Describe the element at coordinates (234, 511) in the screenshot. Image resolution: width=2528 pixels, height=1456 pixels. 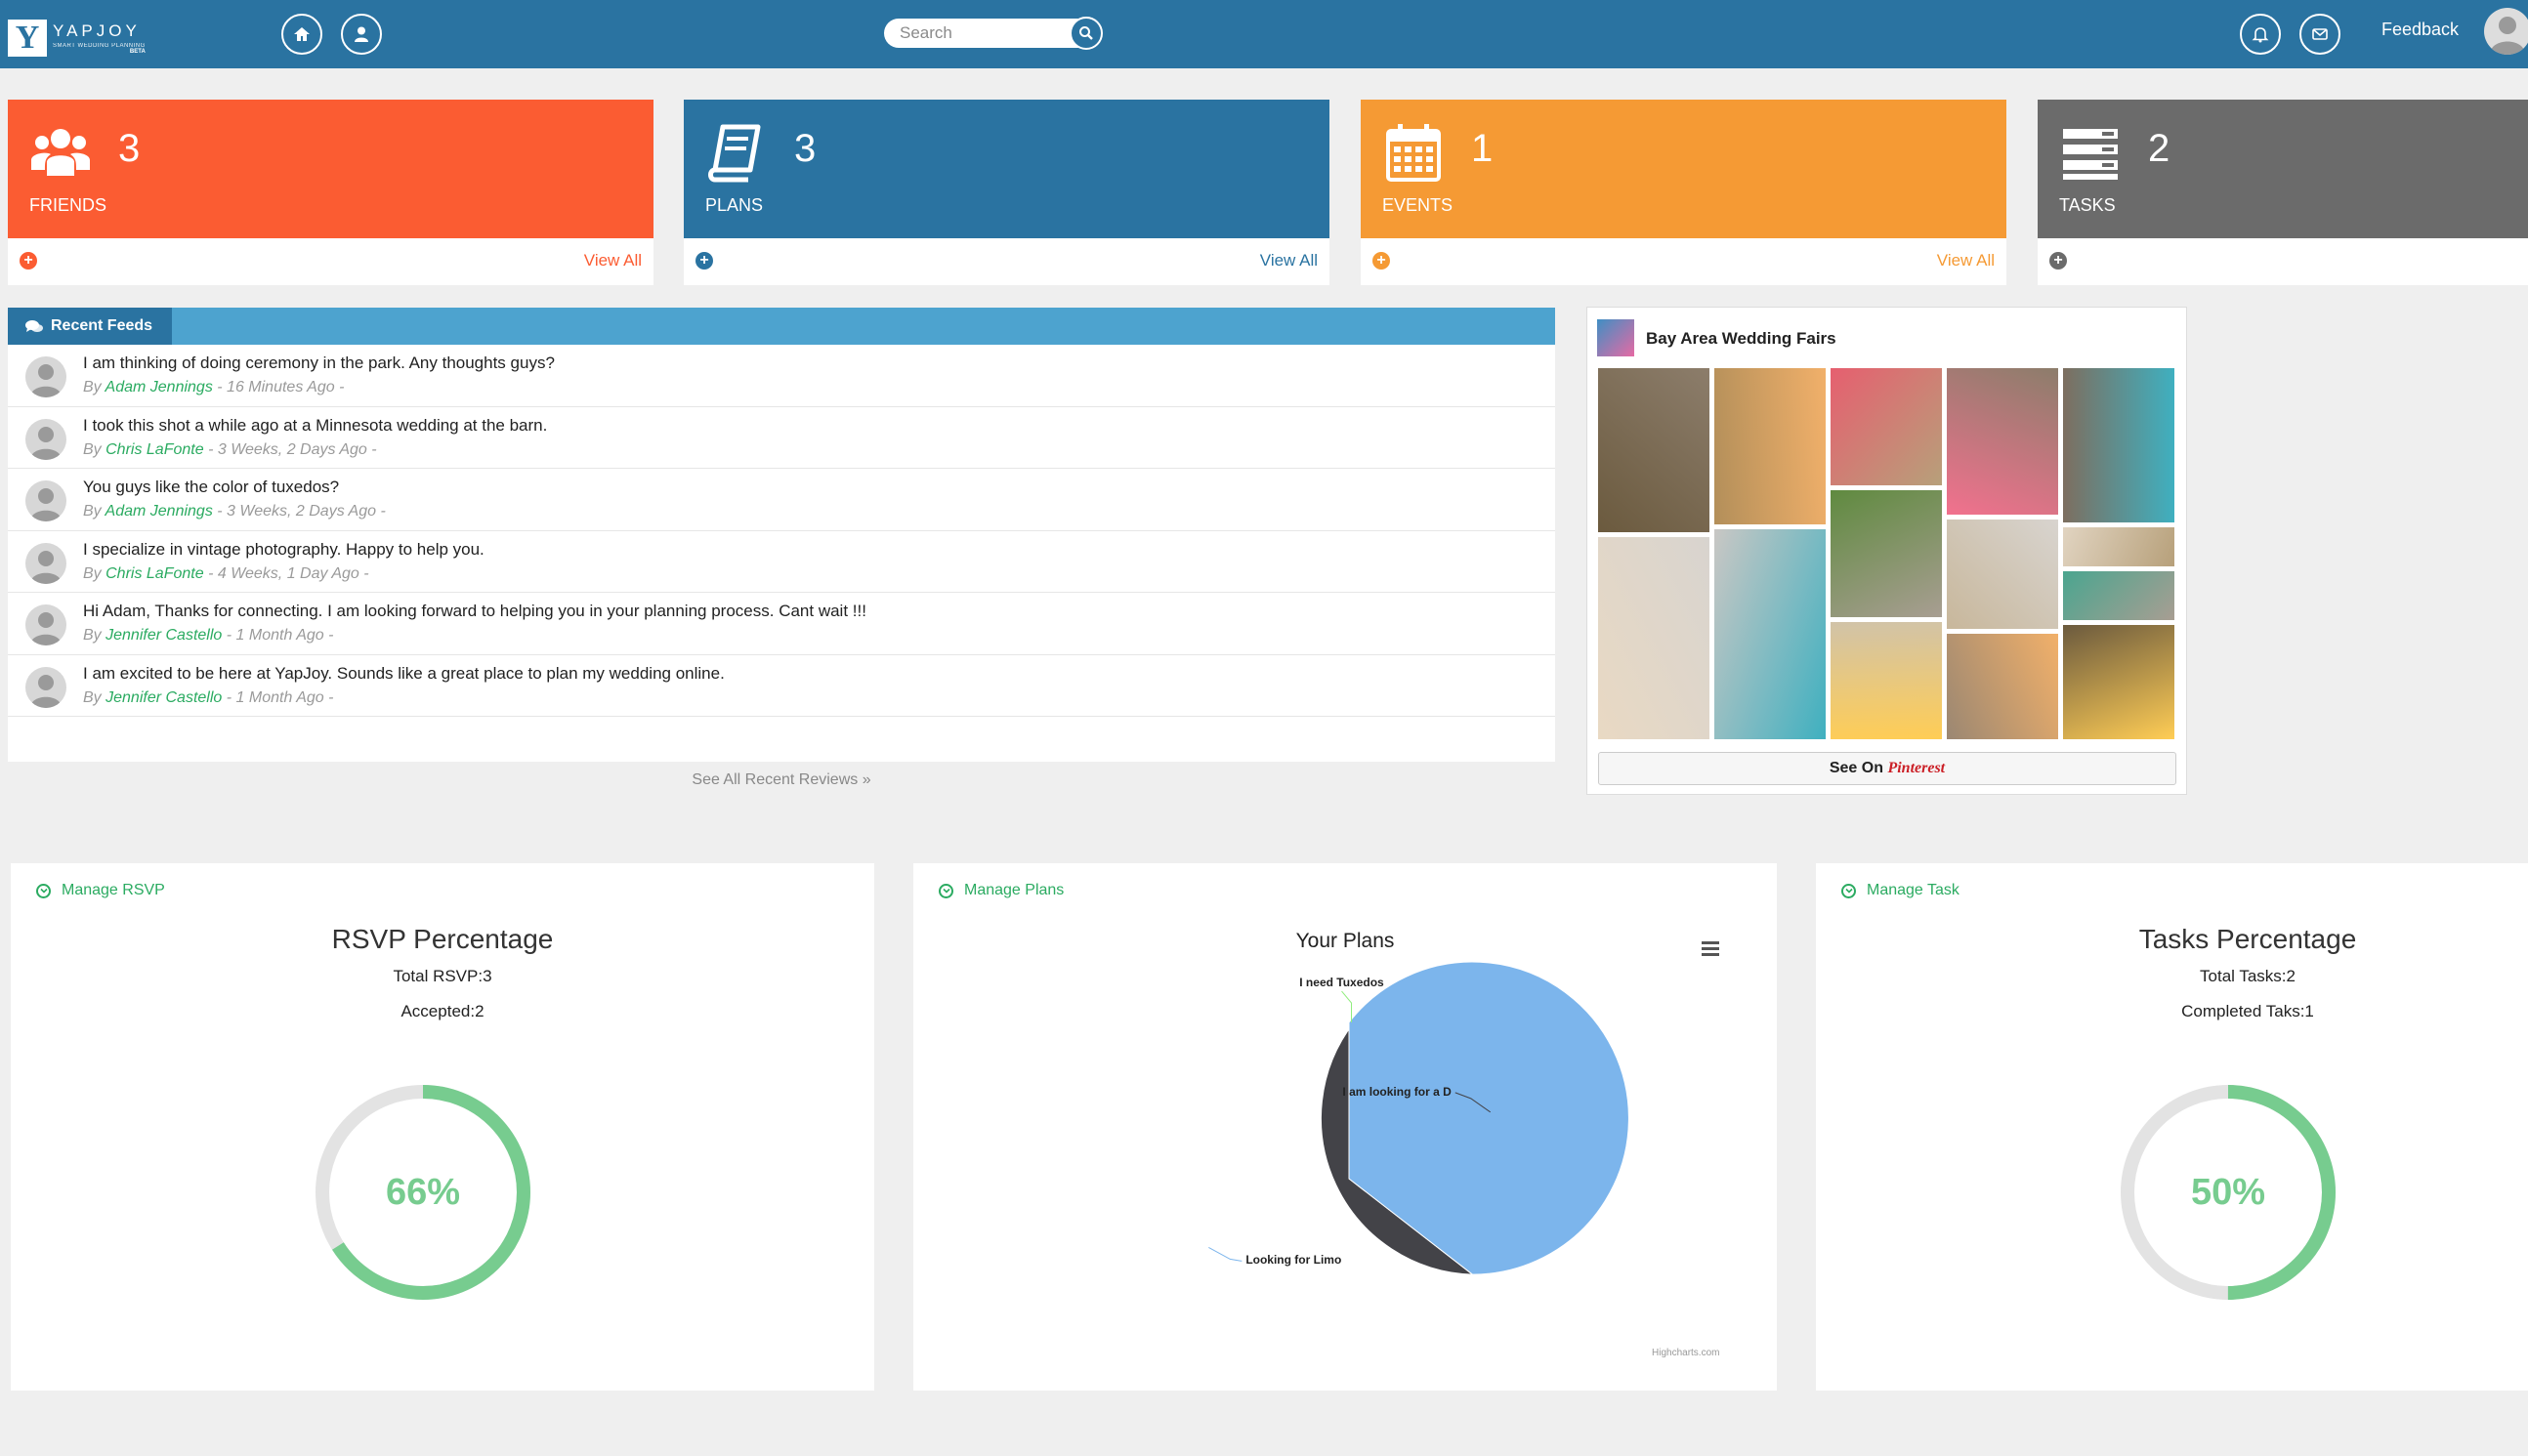
I see `feed-meta: By Adam Jennings - 3 Weeks, 2 Days Ago -` at that location.